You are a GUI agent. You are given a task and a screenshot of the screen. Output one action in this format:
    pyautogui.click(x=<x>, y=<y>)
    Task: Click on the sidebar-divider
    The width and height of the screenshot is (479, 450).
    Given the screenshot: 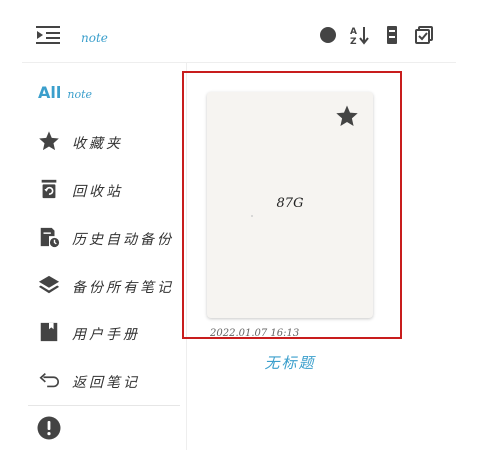 What is the action you would take?
    pyautogui.click(x=104, y=405)
    